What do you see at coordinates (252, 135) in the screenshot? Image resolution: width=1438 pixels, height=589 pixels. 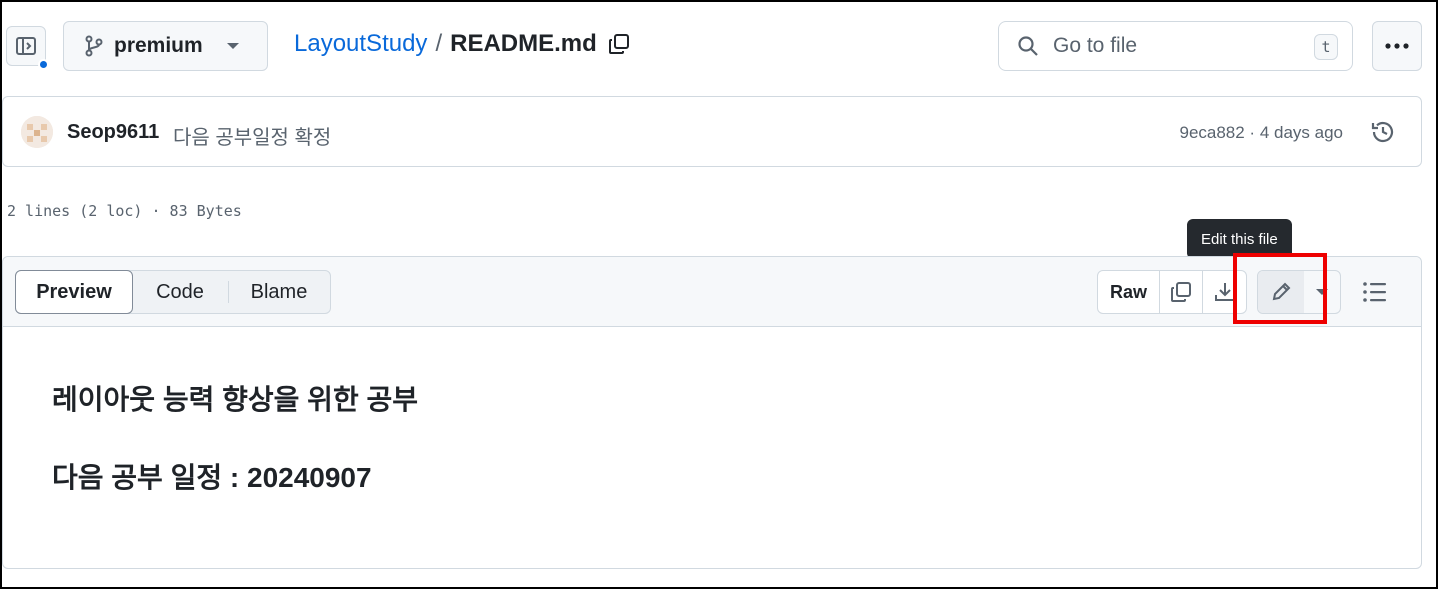 I see `commit-message: 다음 공부일정 확정` at bounding box center [252, 135].